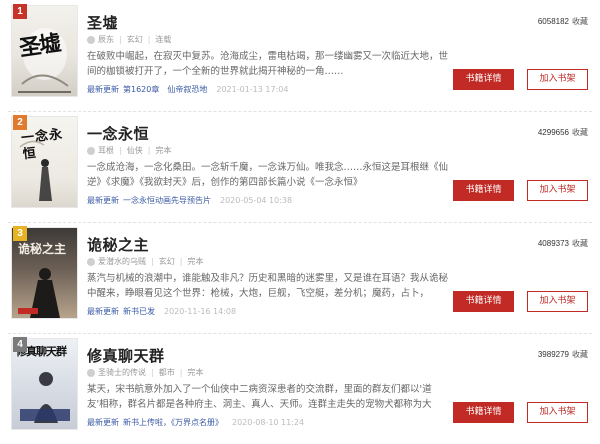 Image resolution: width=600 pixels, height=444 pixels. I want to click on book-title: 一念永恒, so click(118, 133).